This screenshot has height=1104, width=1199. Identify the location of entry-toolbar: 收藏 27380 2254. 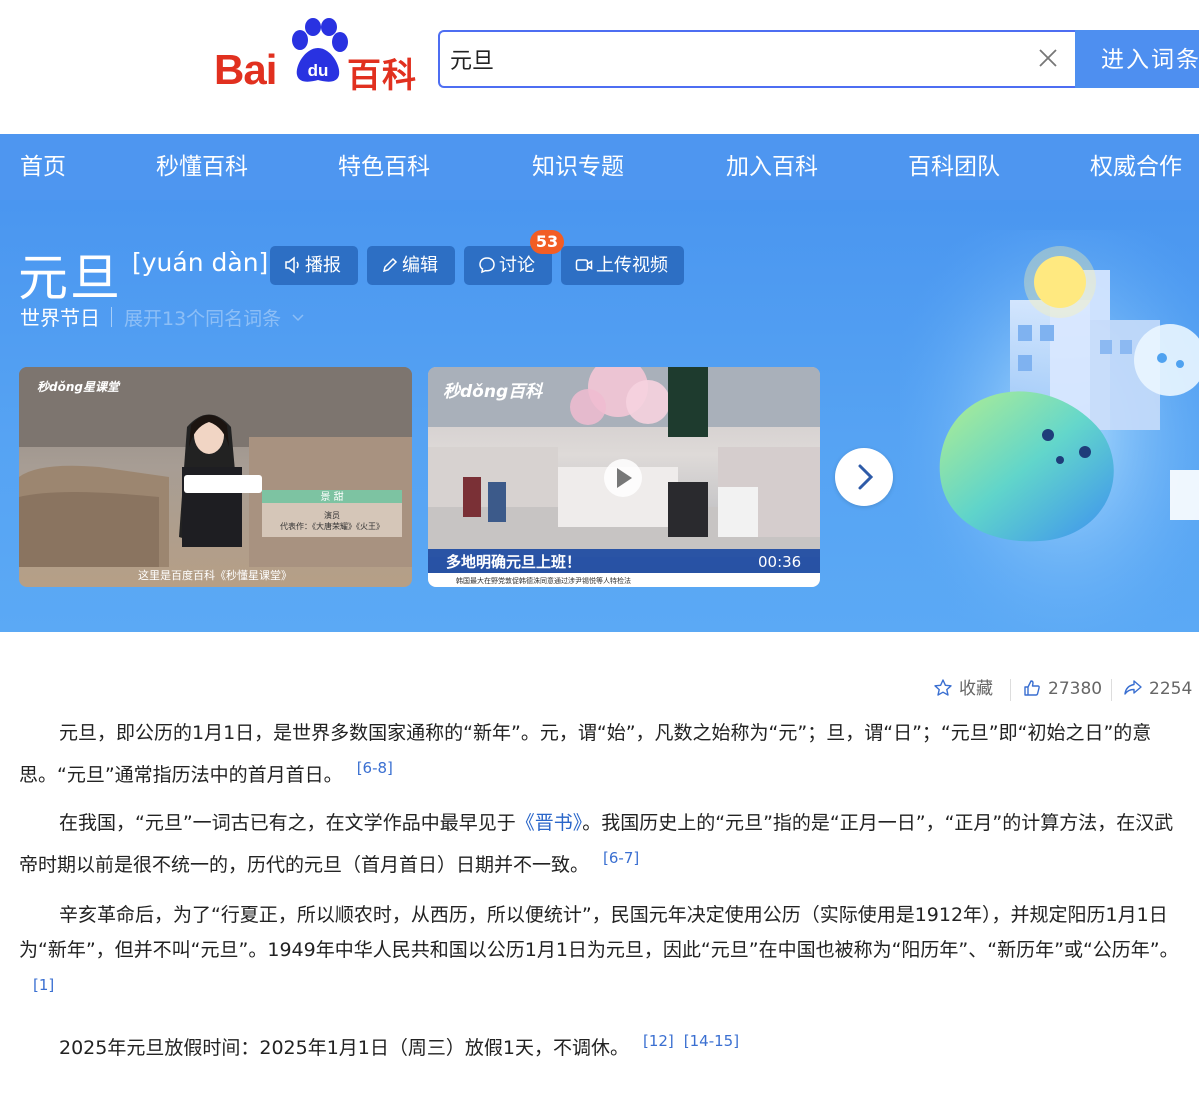
(1064, 689).